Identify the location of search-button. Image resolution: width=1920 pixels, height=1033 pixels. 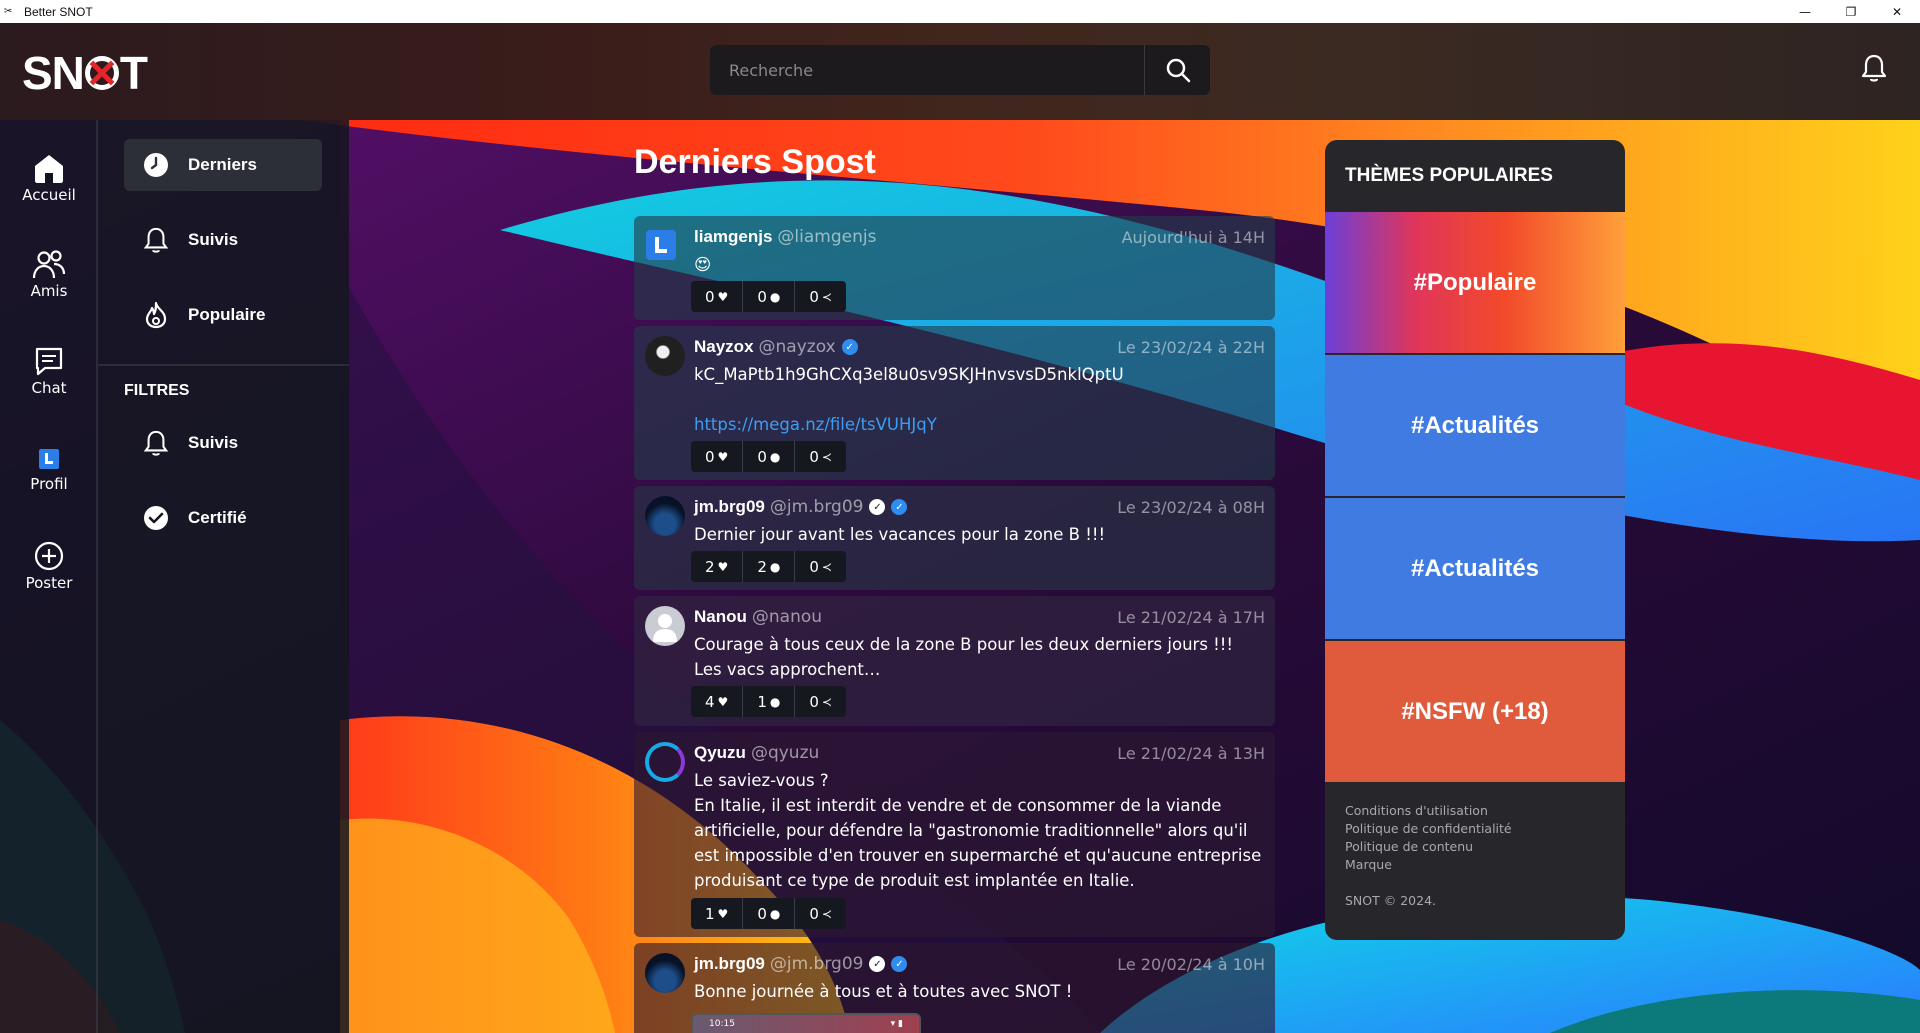
(1177, 70).